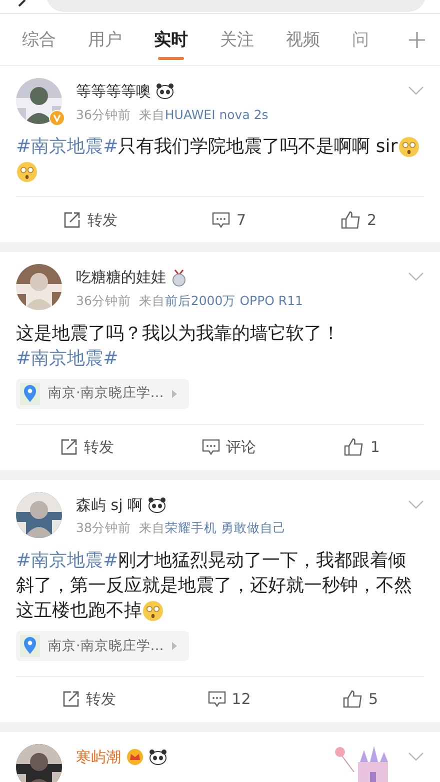 The width and height of the screenshot is (440, 782). Describe the element at coordinates (362, 447) in the screenshot. I see `like-button: 1` at that location.